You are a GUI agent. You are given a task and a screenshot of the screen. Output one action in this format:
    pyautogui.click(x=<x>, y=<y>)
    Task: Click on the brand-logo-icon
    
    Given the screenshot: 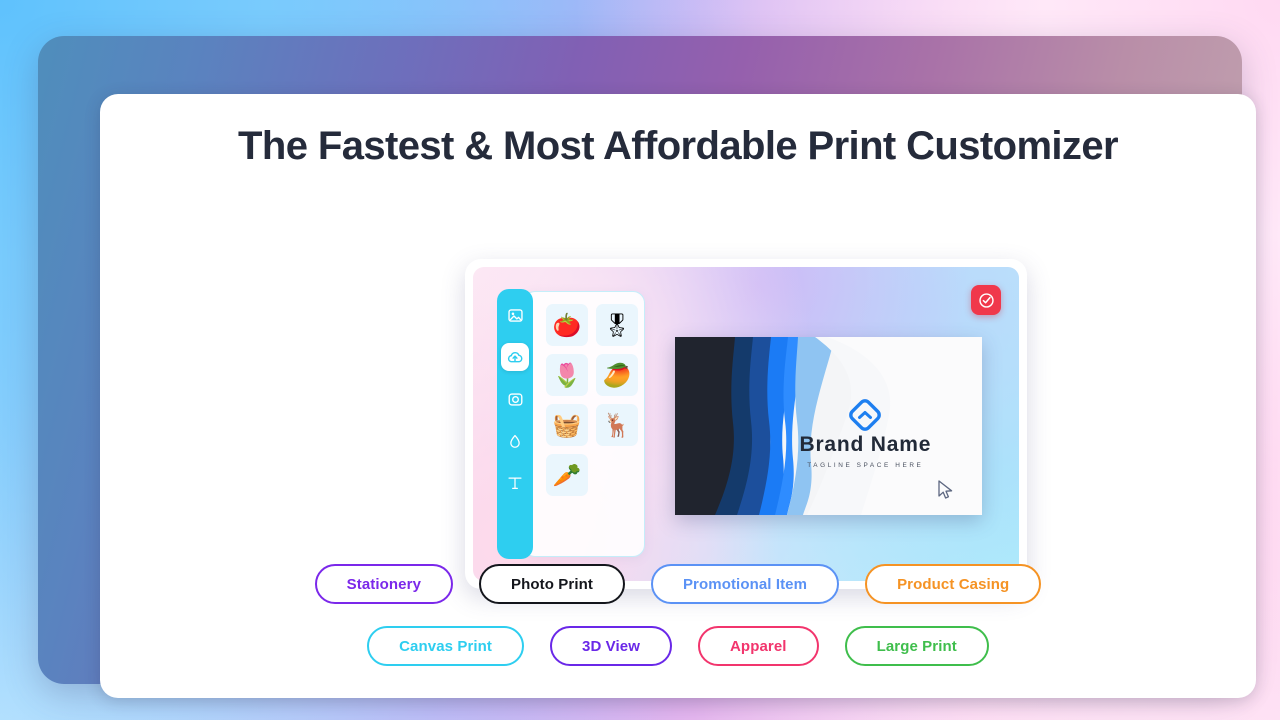 What is the action you would take?
    pyautogui.click(x=865, y=414)
    